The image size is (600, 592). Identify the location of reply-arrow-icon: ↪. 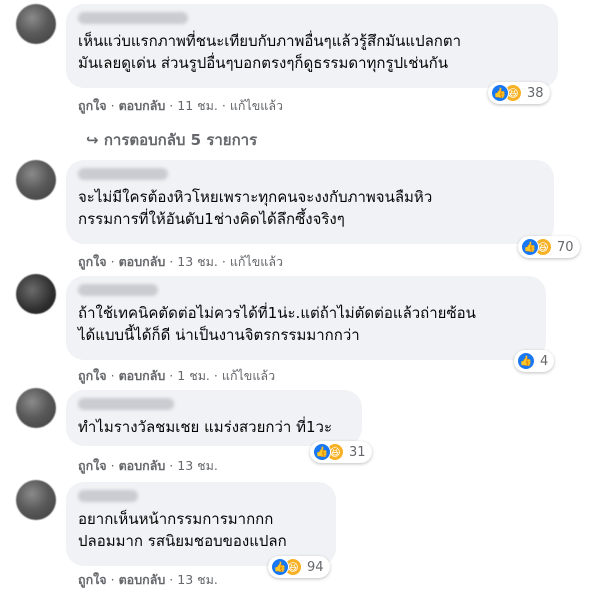
(92, 140).